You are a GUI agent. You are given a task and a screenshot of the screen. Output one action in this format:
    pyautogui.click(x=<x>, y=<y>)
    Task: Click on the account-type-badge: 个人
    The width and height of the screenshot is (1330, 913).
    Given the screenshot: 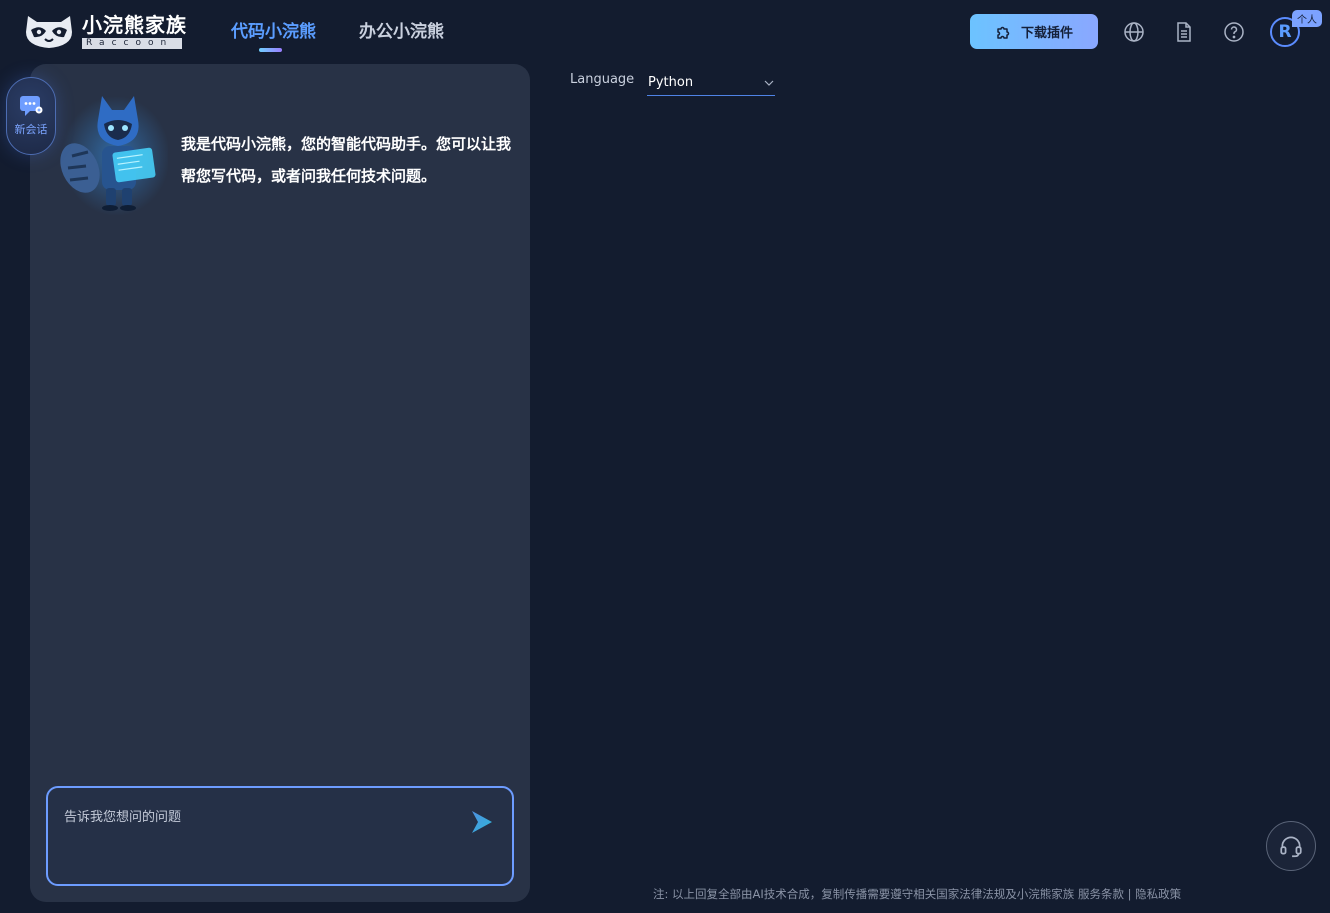 What is the action you would take?
    pyautogui.click(x=1307, y=18)
    